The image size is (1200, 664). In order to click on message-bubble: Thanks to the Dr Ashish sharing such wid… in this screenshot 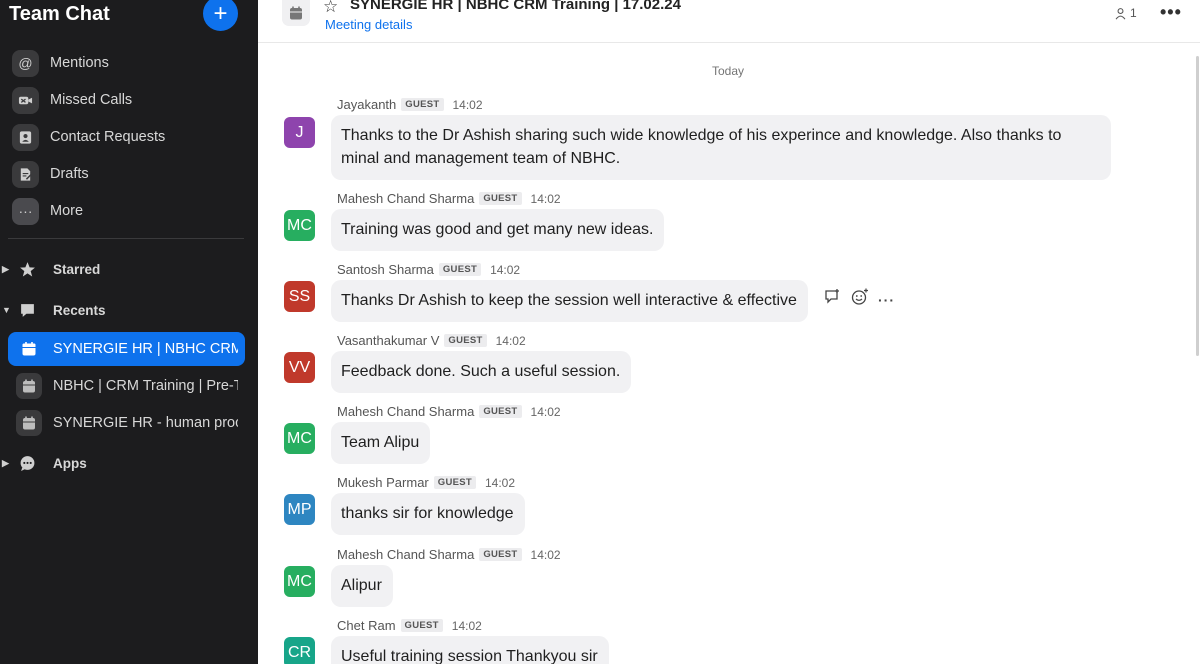, I will do `click(721, 147)`.